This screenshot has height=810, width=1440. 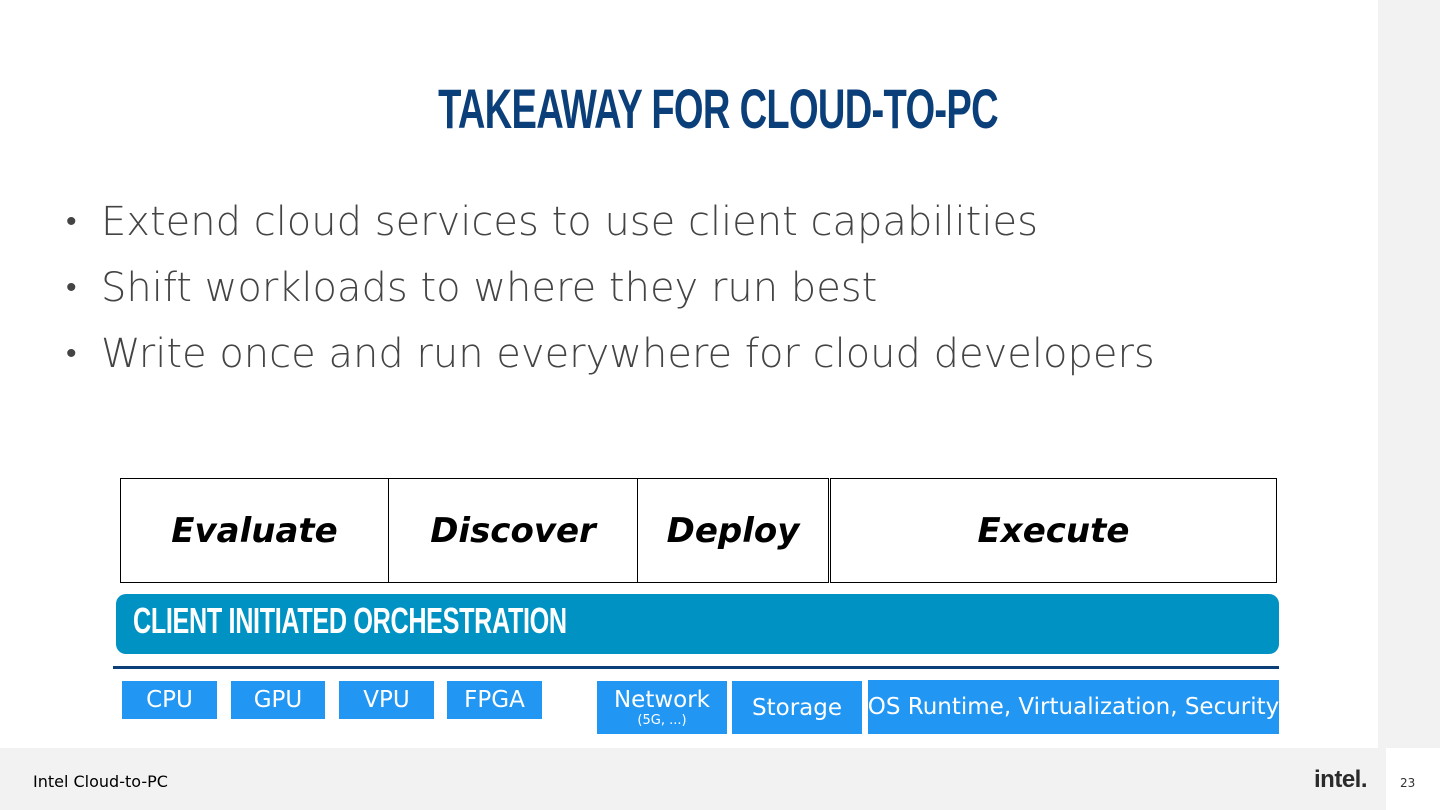 I want to click on capability-label: FPGA, so click(x=494, y=700).